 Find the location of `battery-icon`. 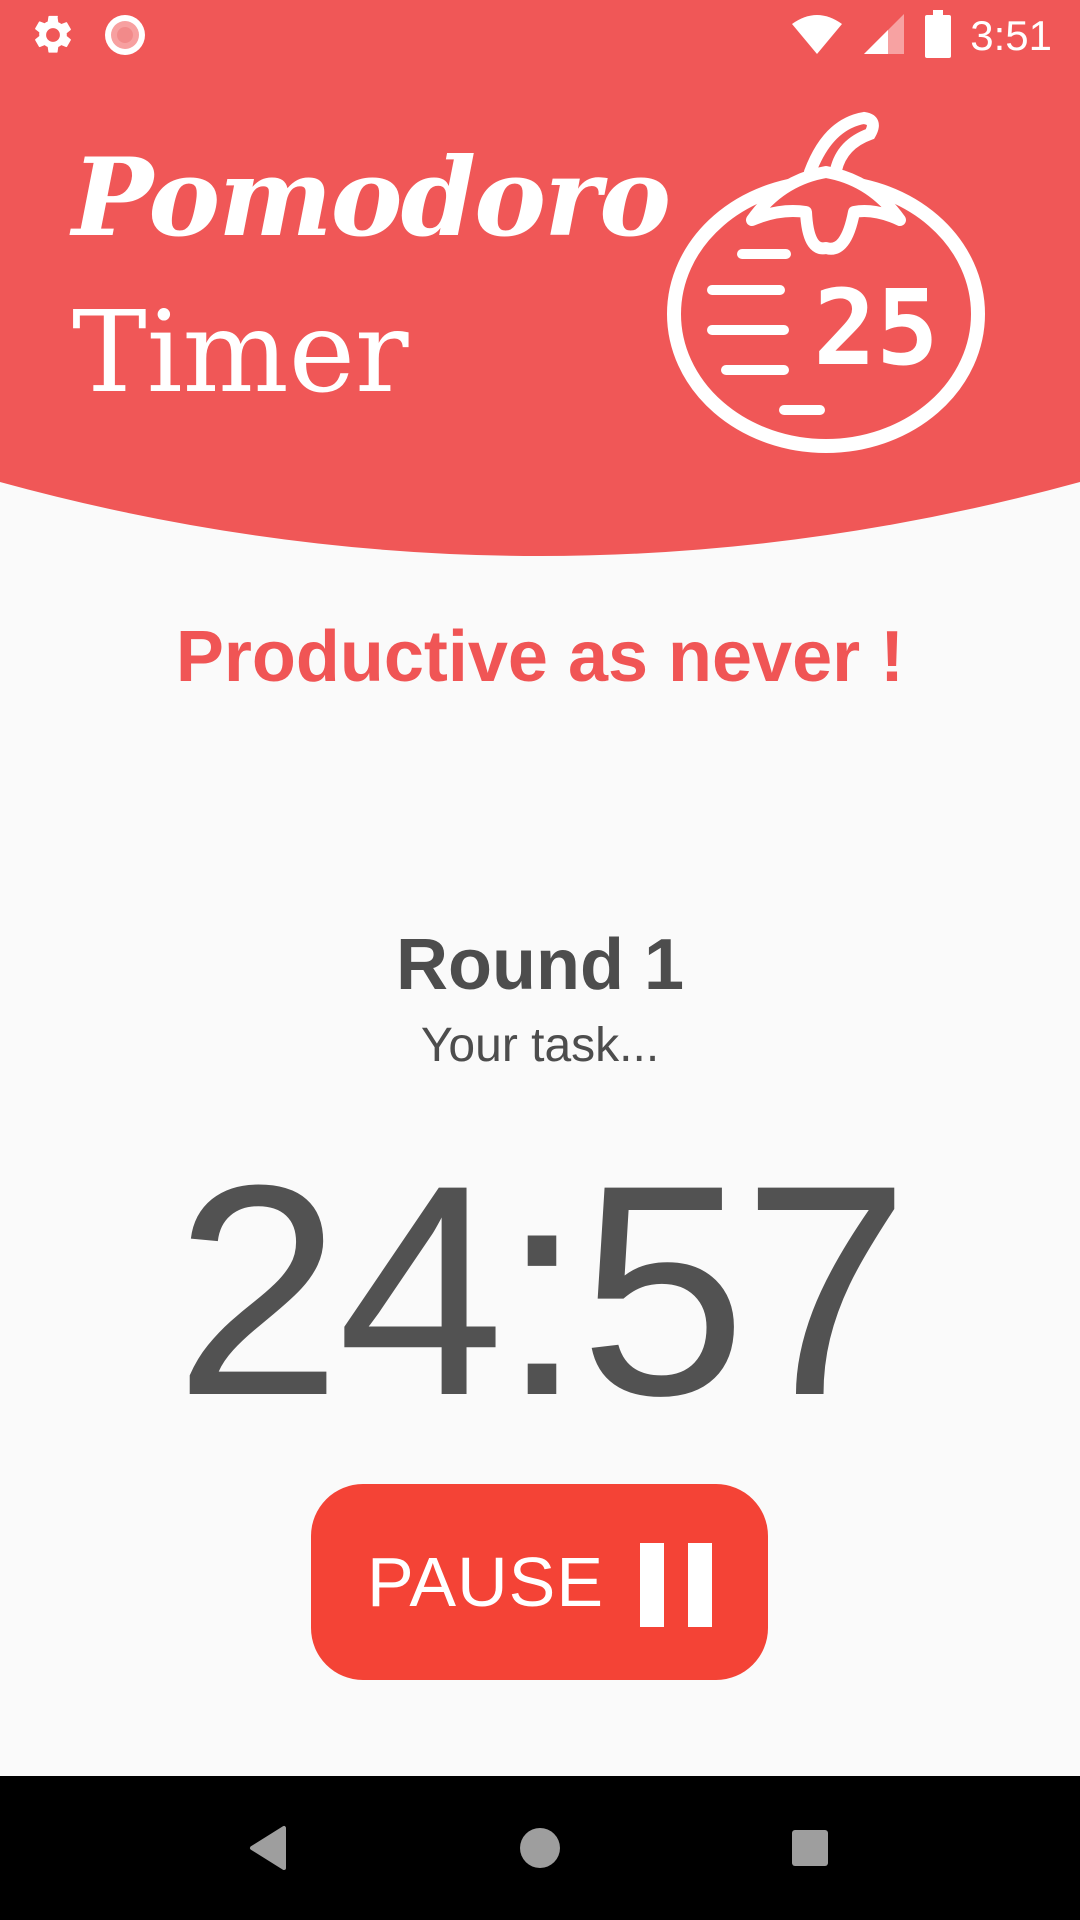

battery-icon is located at coordinates (938, 36).